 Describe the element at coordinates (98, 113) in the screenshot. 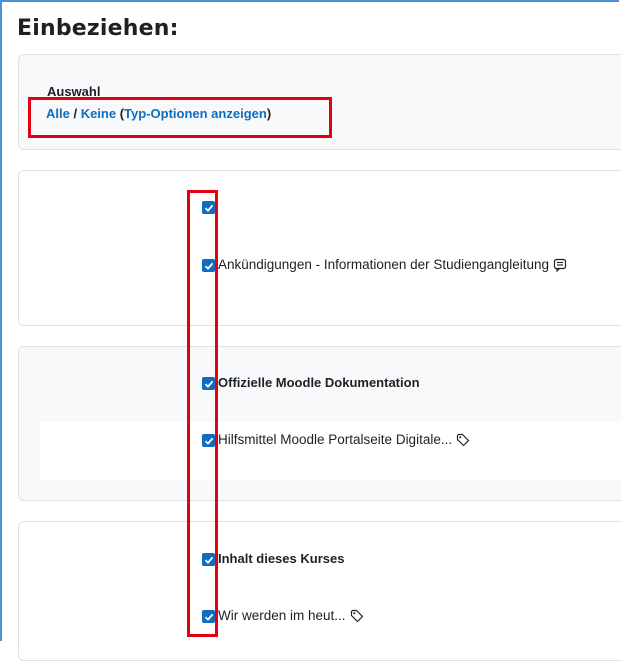

I see `select-none-link: Keine` at that location.